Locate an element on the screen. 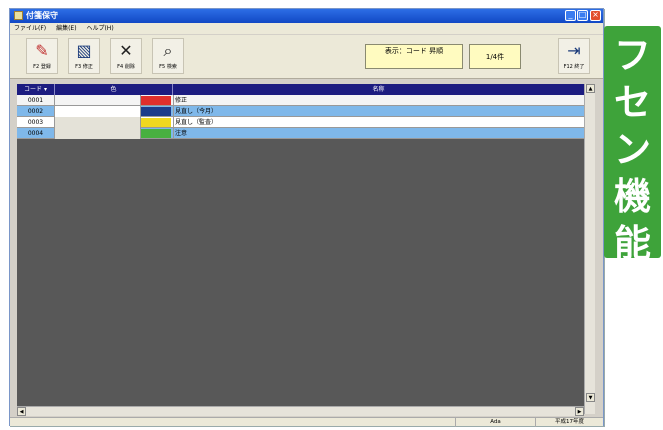  menu-help: ヘルプ(H) is located at coordinates (99, 28).